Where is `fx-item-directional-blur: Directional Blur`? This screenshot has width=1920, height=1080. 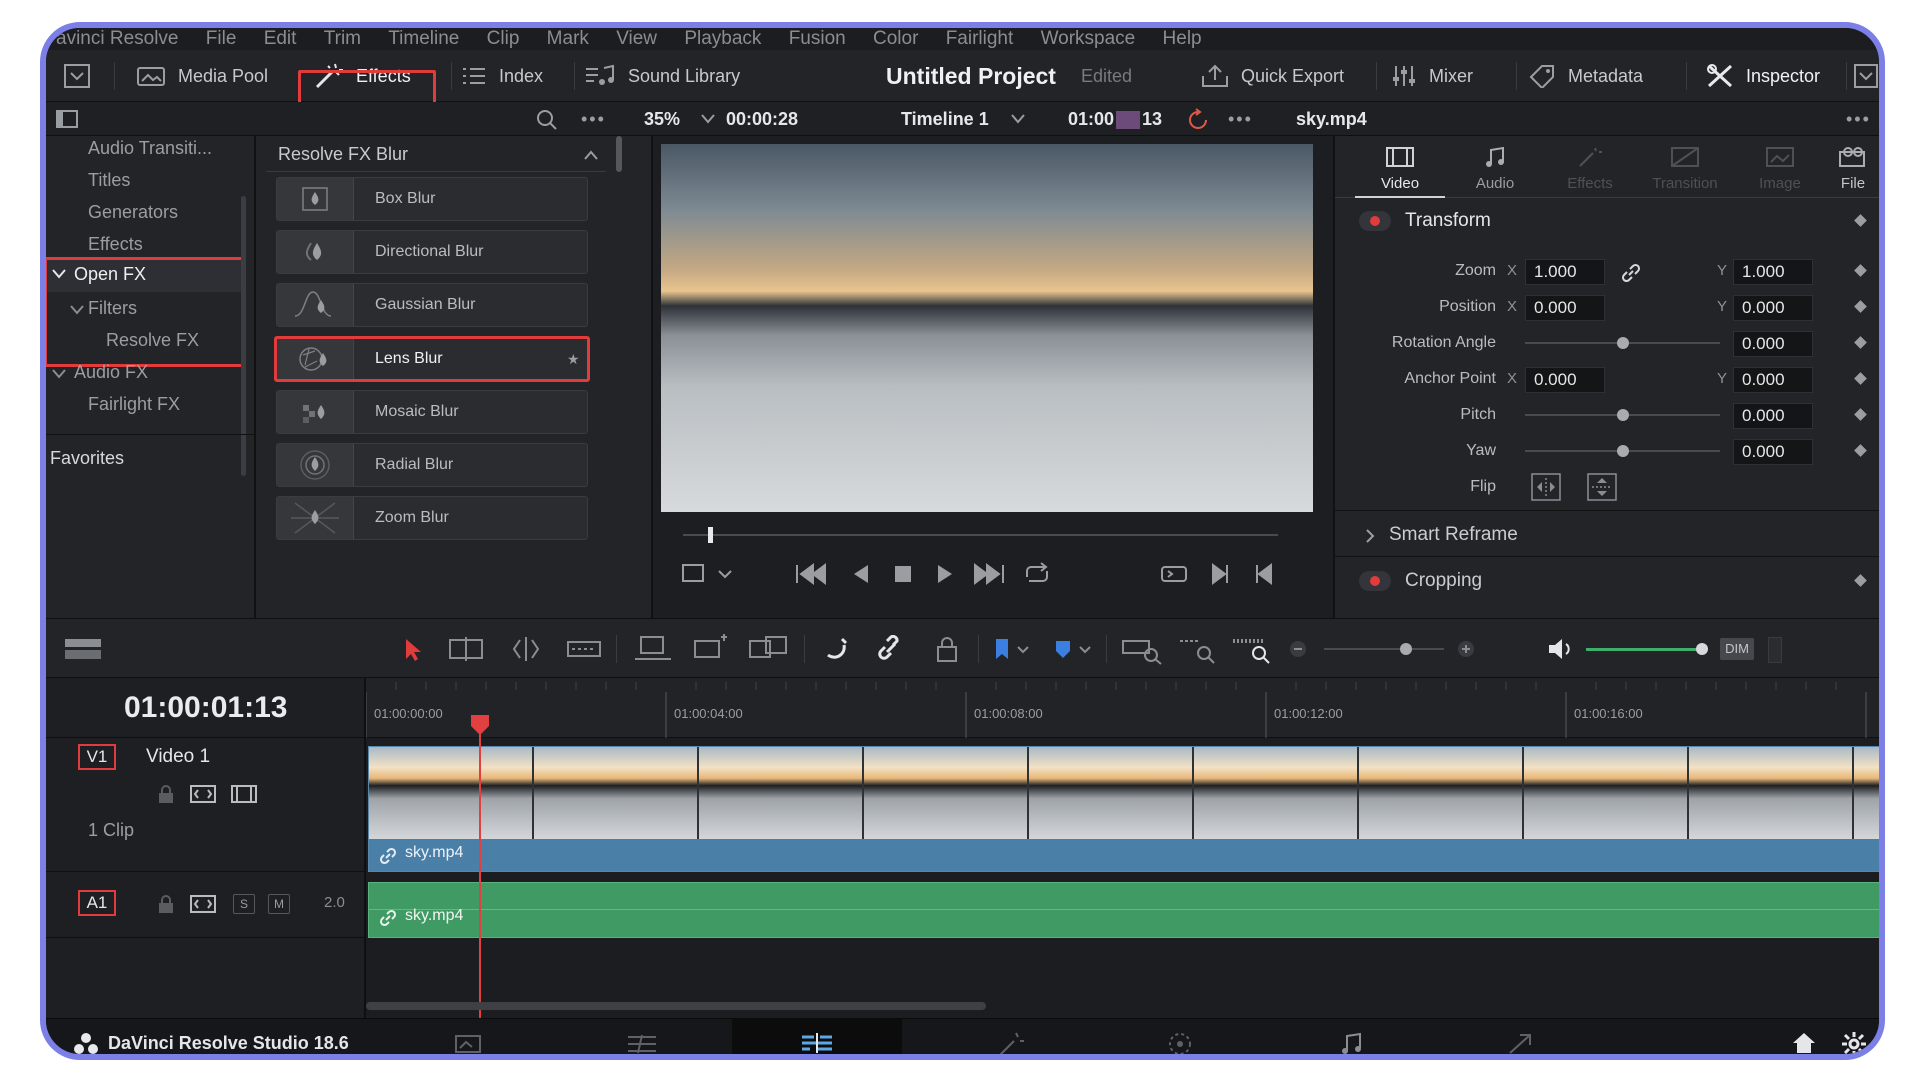 fx-item-directional-blur: Directional Blur is located at coordinates (432, 252).